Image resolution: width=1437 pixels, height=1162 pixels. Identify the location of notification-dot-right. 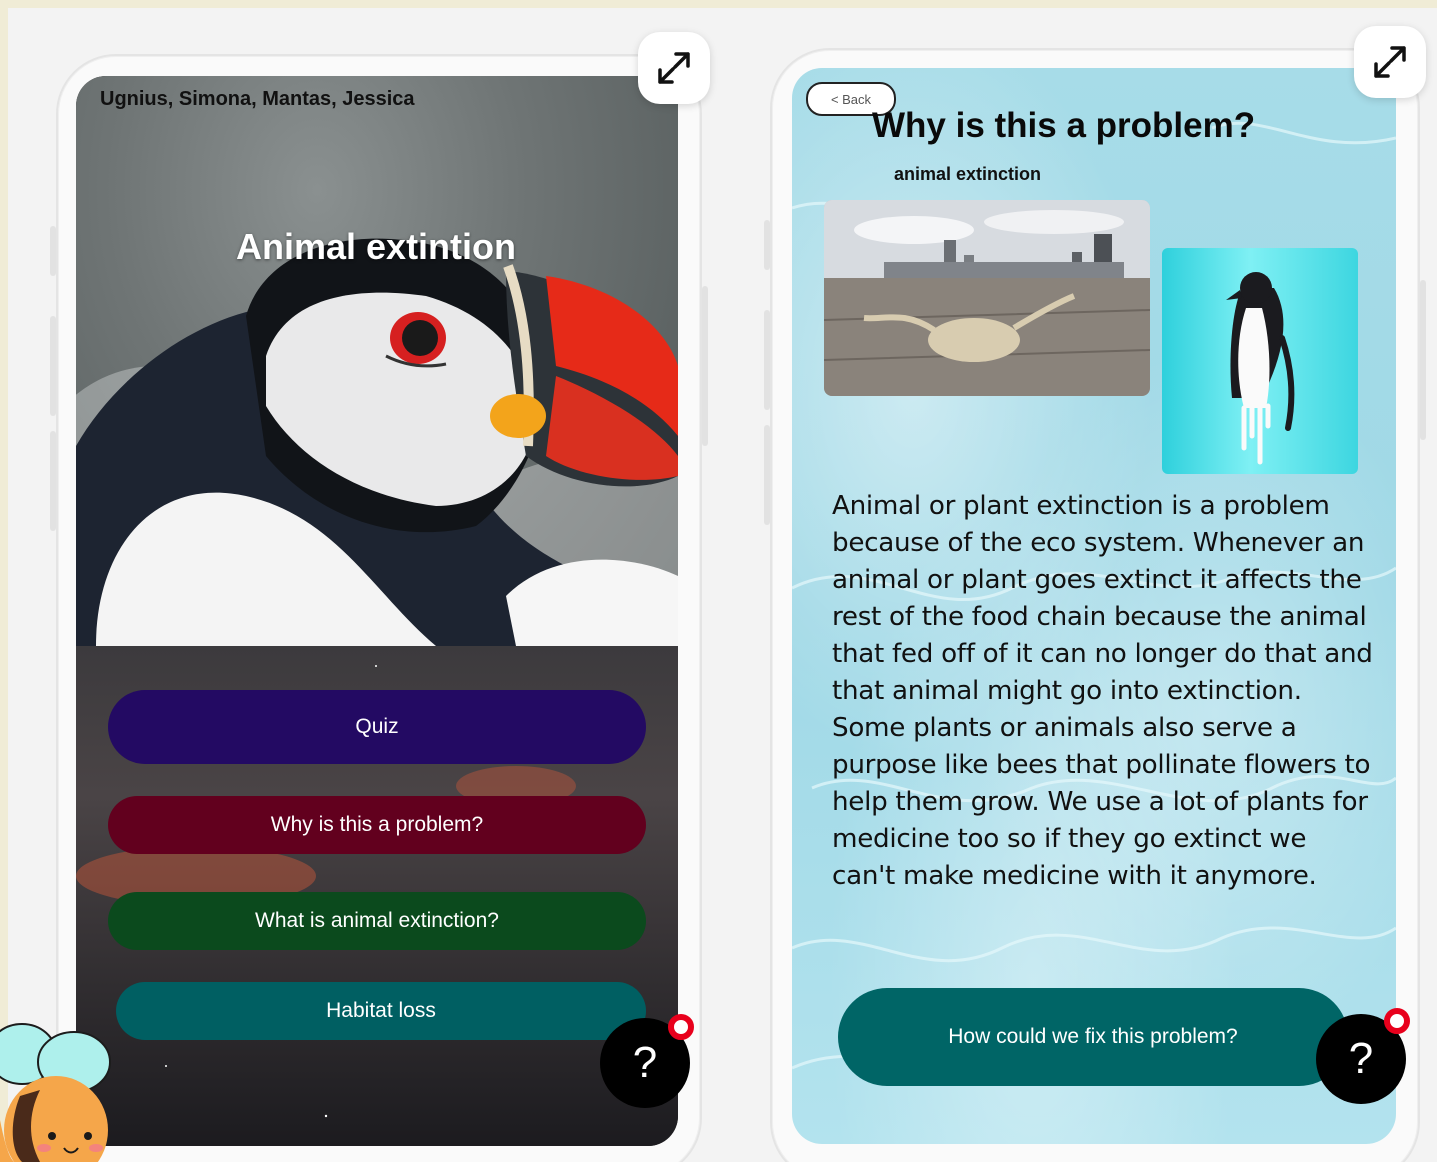
(1397, 1021).